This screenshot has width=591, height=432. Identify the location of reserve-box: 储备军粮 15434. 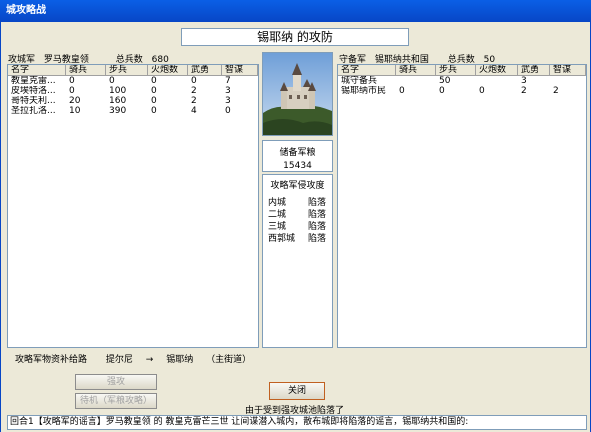
(297, 156).